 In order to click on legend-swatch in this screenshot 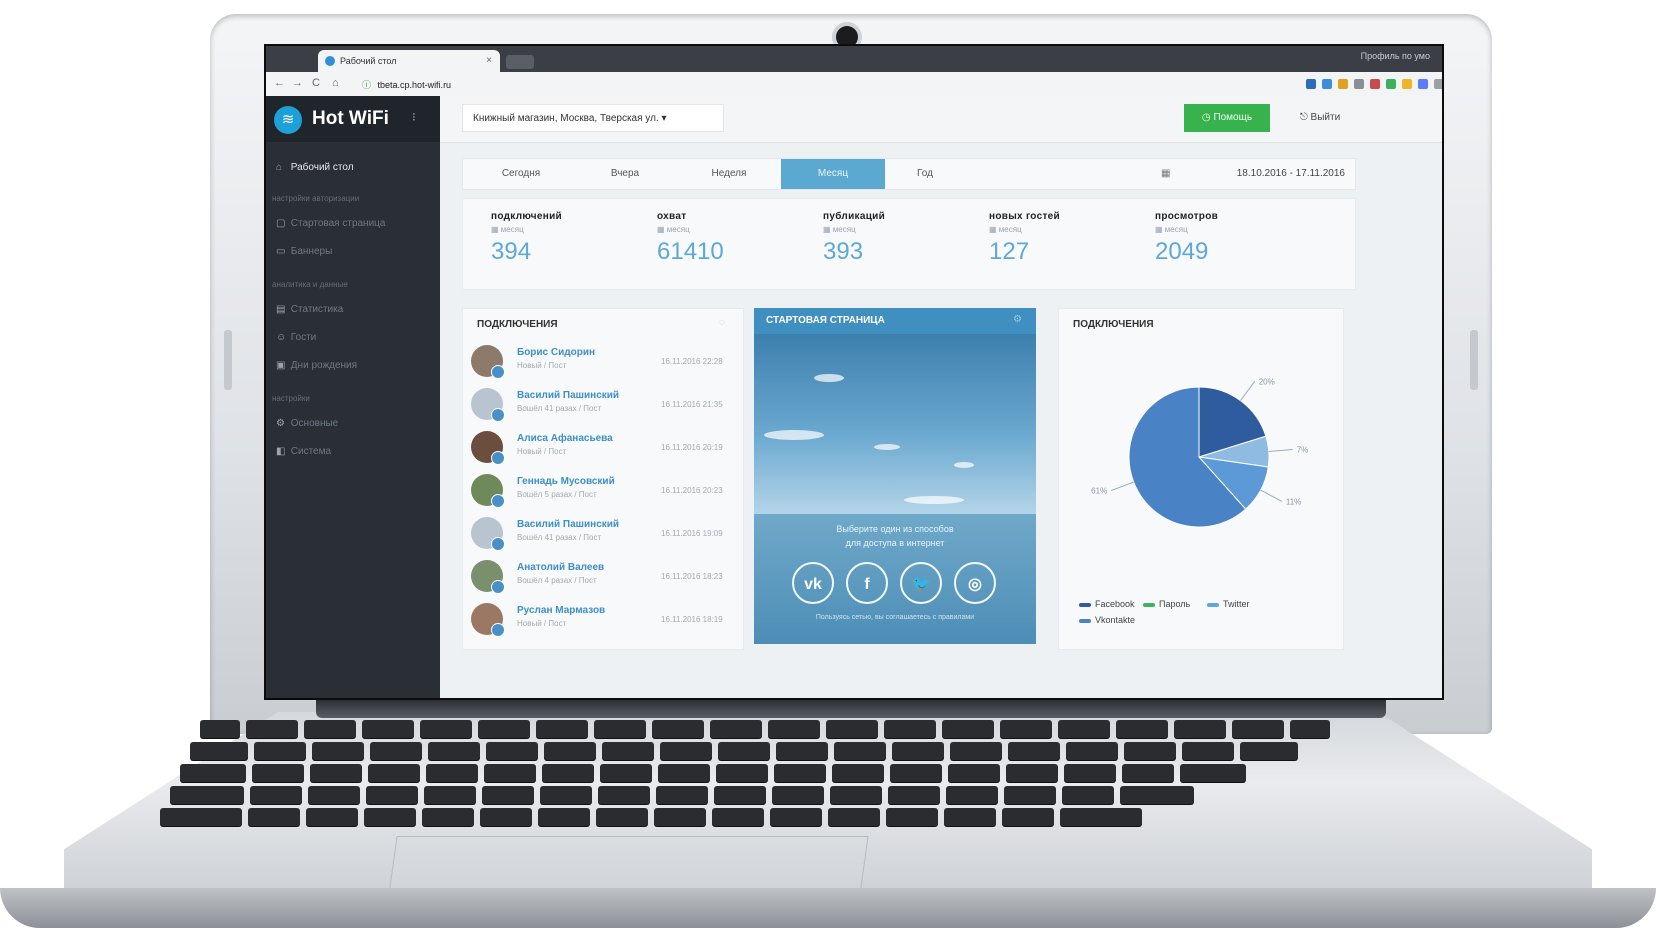, I will do `click(1149, 604)`.